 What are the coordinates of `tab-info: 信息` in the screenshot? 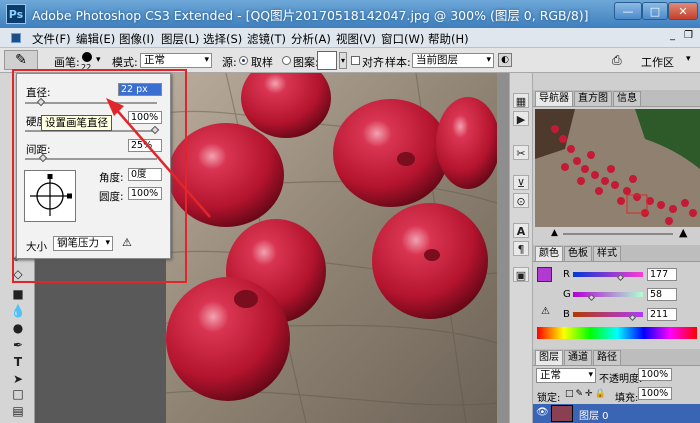 It's located at (627, 98).